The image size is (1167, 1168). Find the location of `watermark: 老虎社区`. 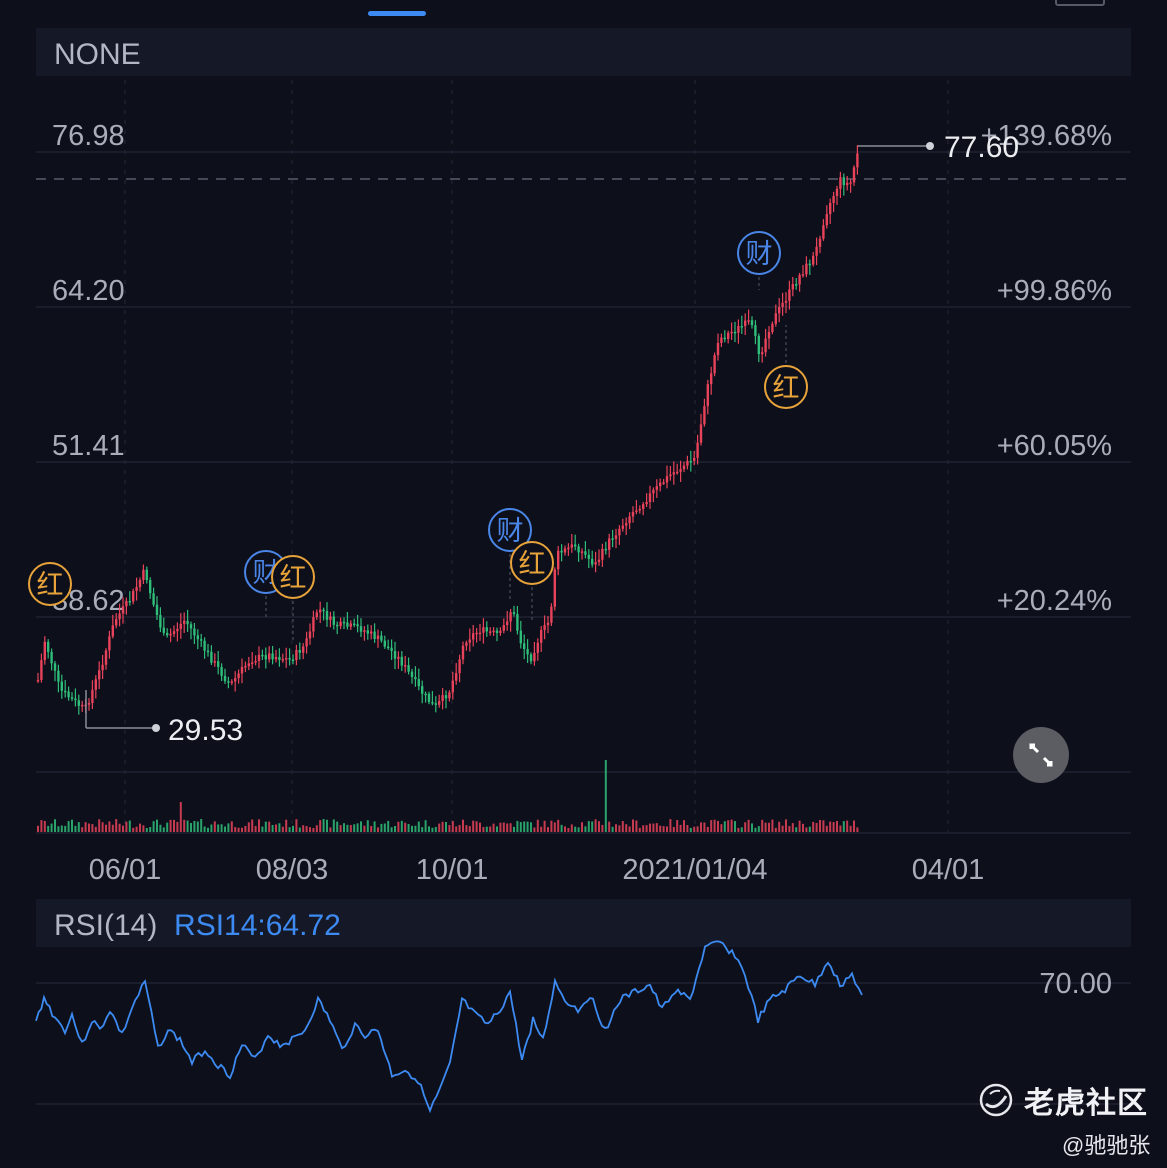

watermark: 老虎社区 is located at coordinates (1063, 1100).